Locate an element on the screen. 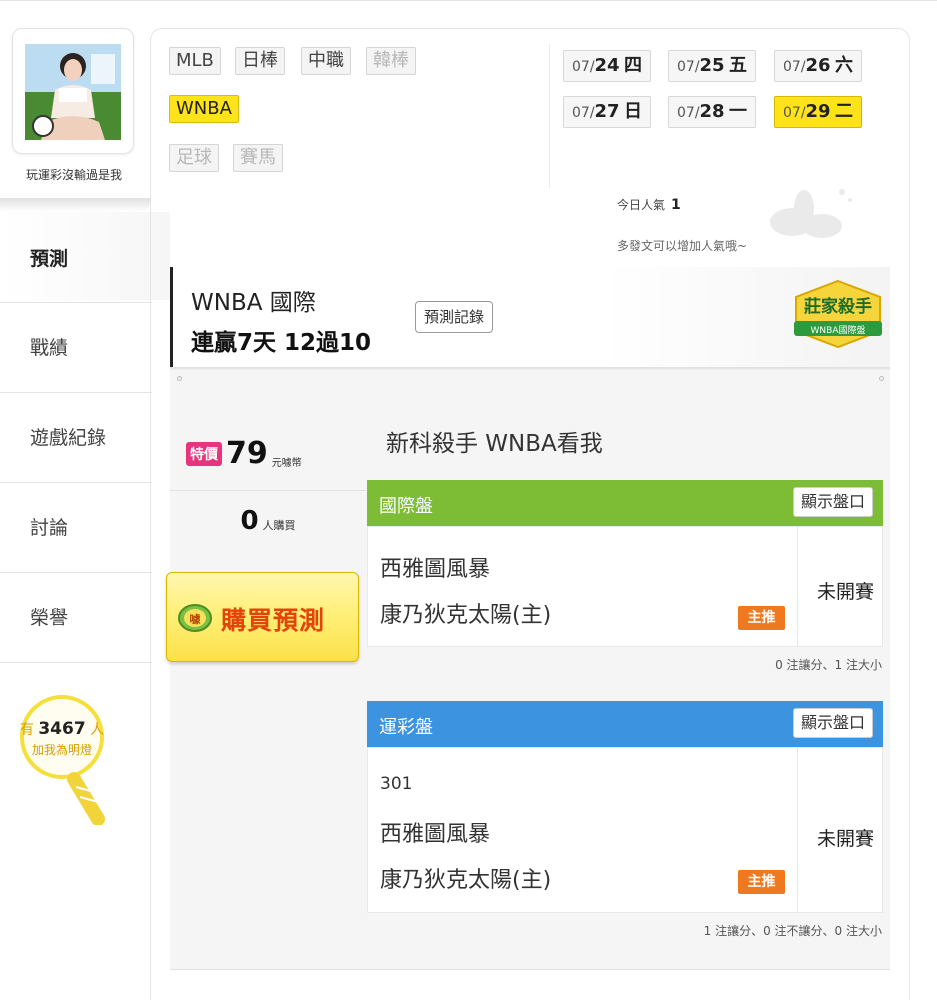  sport-tab-kbo: 韓棒 is located at coordinates (391, 61).